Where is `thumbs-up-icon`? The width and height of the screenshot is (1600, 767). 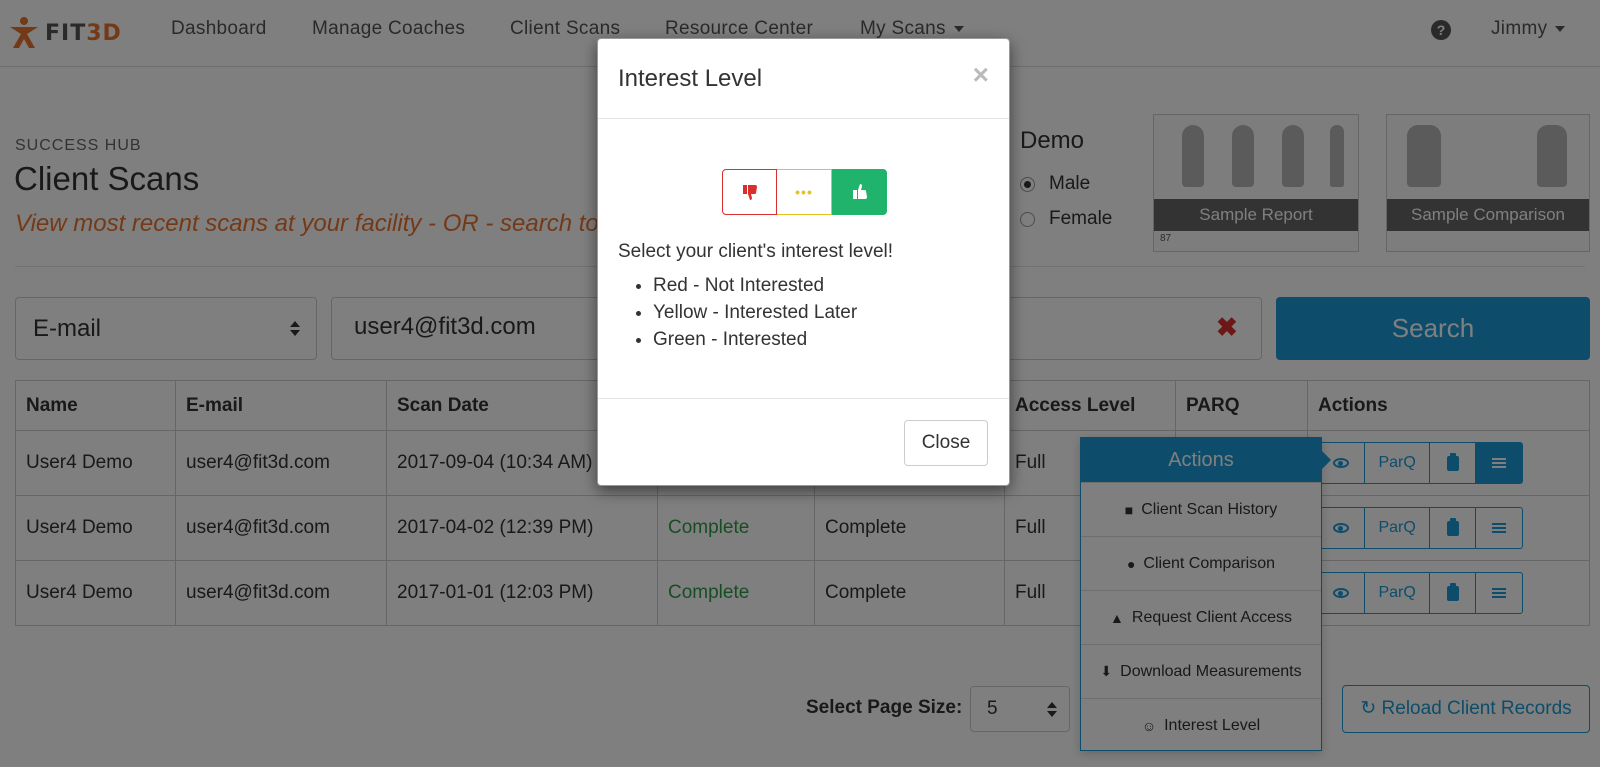
thumbs-up-icon is located at coordinates (859, 191).